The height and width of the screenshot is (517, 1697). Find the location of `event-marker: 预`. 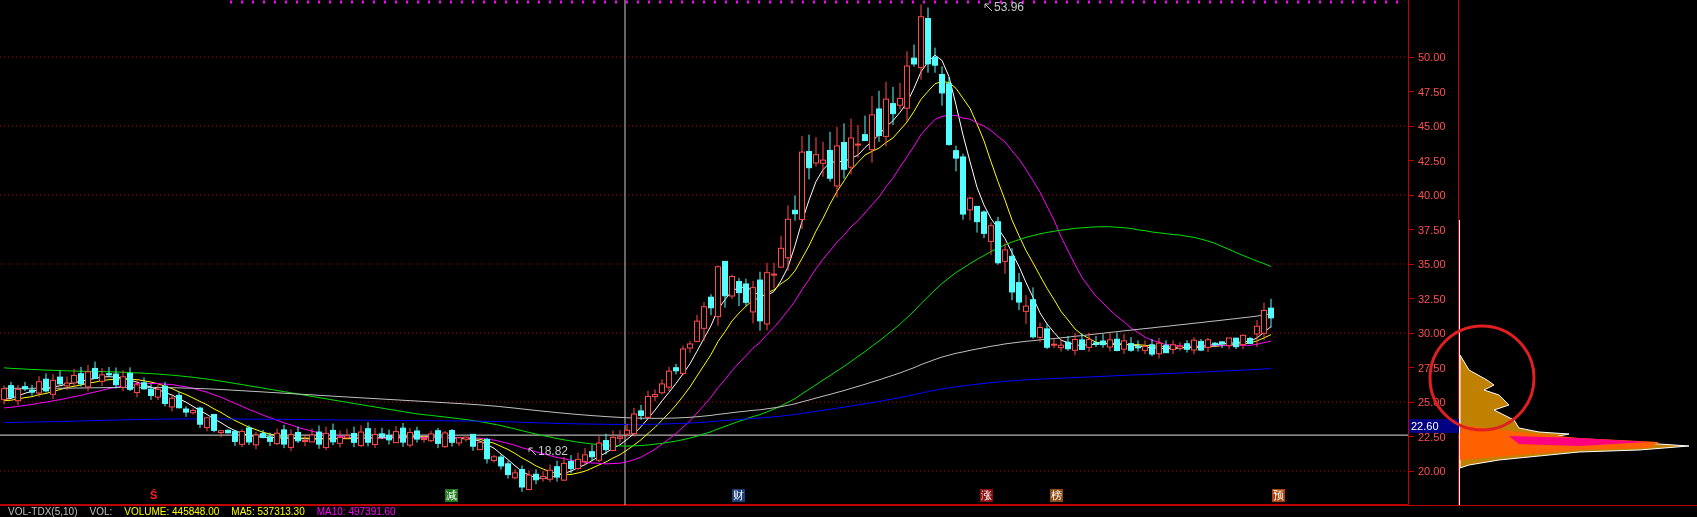

event-marker: 预 is located at coordinates (1278, 495).